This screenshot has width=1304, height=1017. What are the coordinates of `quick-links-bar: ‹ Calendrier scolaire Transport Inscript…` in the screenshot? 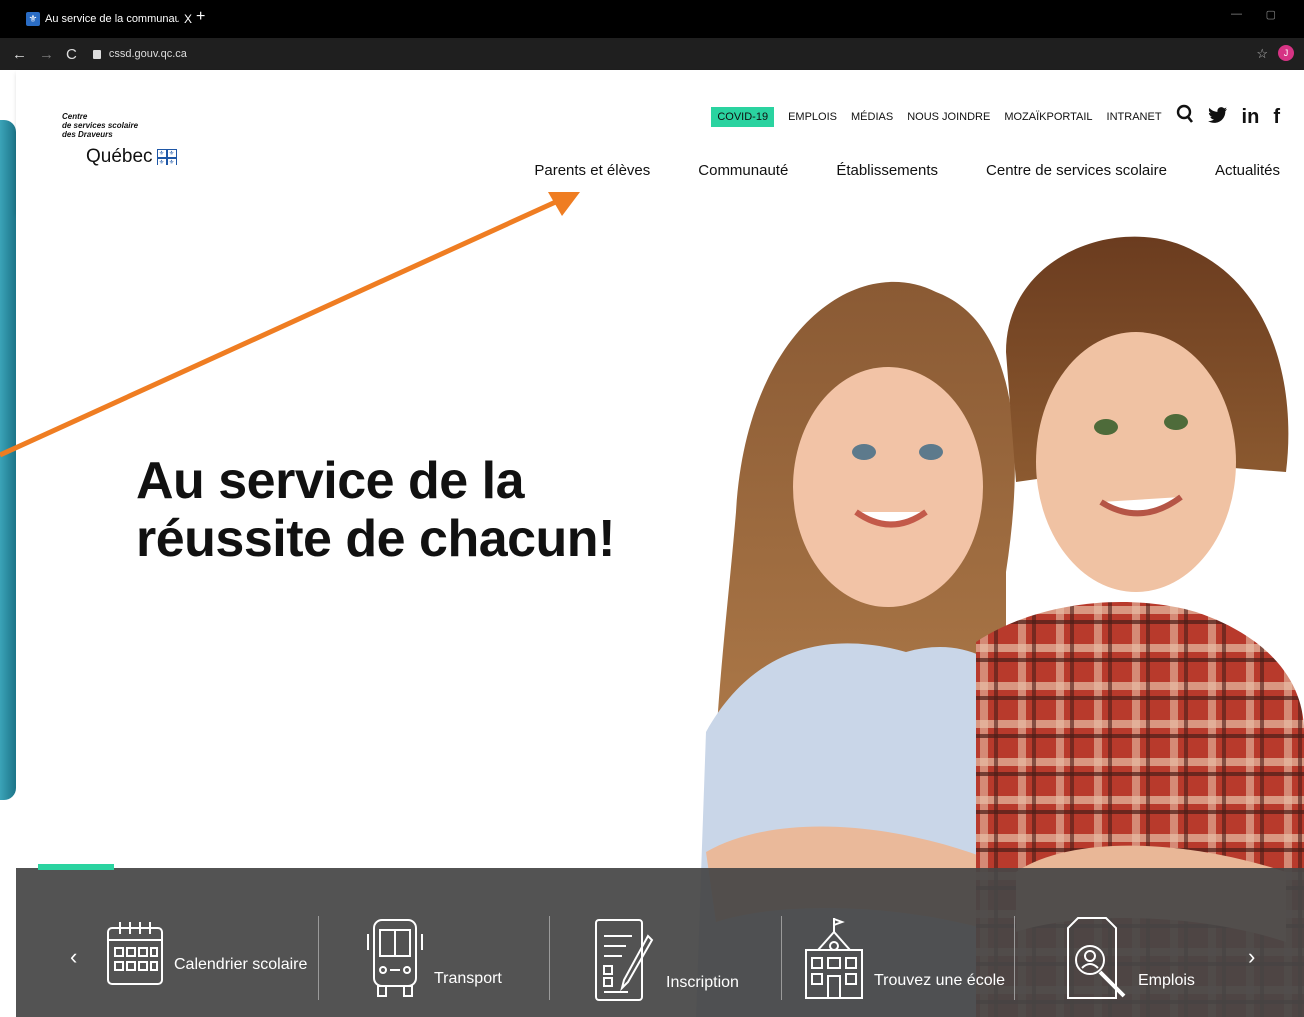 It's located at (660, 940).